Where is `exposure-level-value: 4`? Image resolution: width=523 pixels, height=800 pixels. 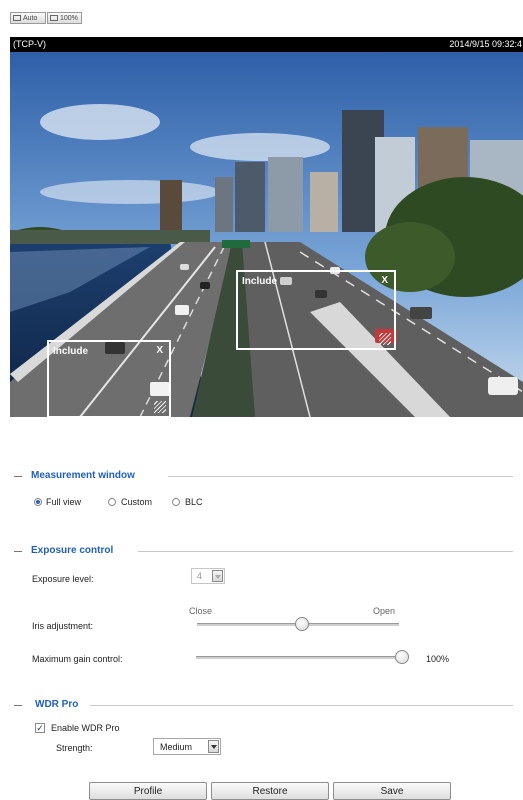 exposure-level-value: 4 is located at coordinates (200, 576).